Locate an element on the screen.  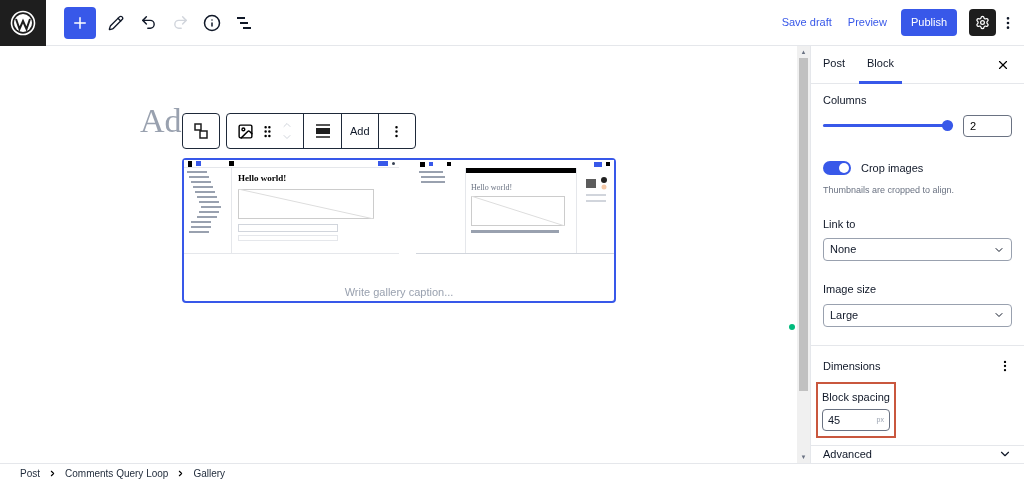
publish-button: Publish is located at coordinates (928, 22).